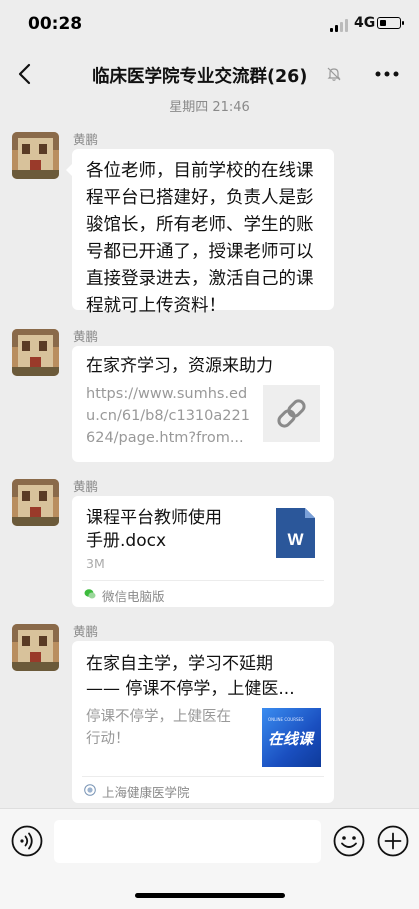 This screenshot has width=419, height=909. I want to click on thumbnail-text: 在线课, so click(291, 739).